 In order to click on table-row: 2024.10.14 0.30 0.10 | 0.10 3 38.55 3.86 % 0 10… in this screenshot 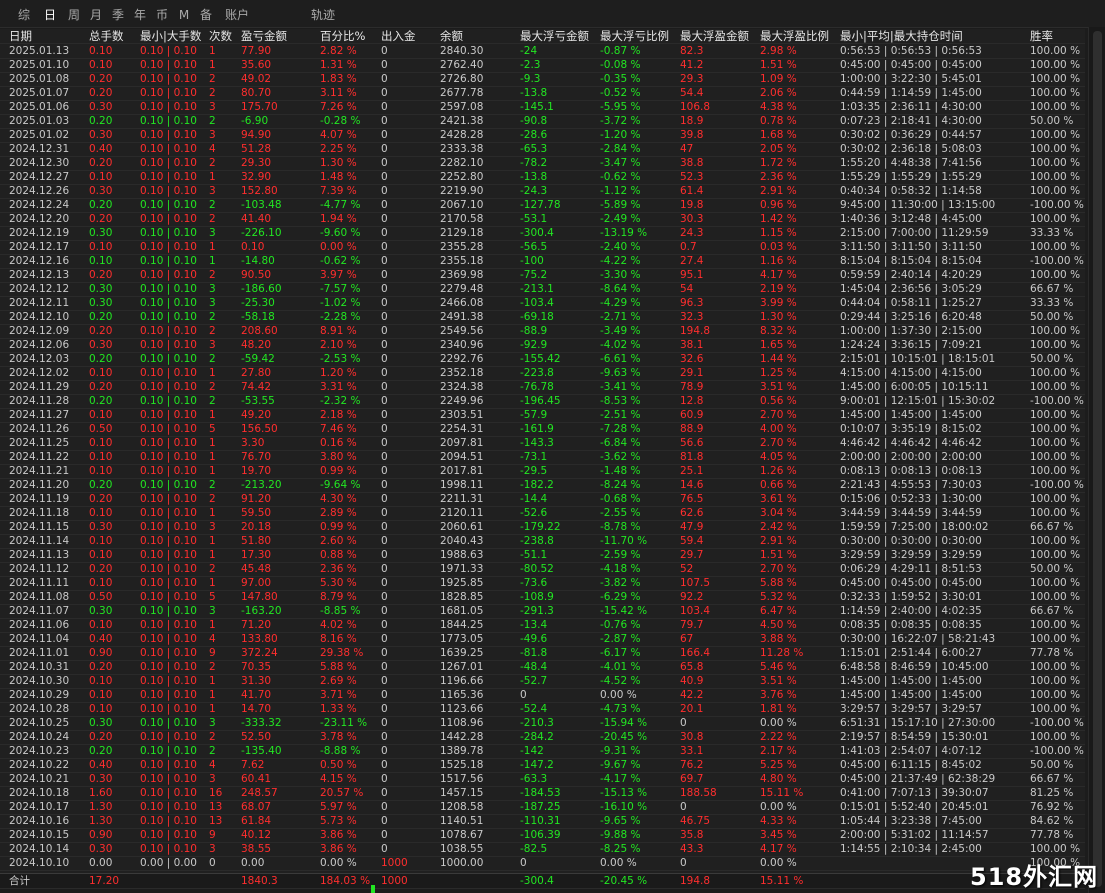, I will do `click(542, 849)`.